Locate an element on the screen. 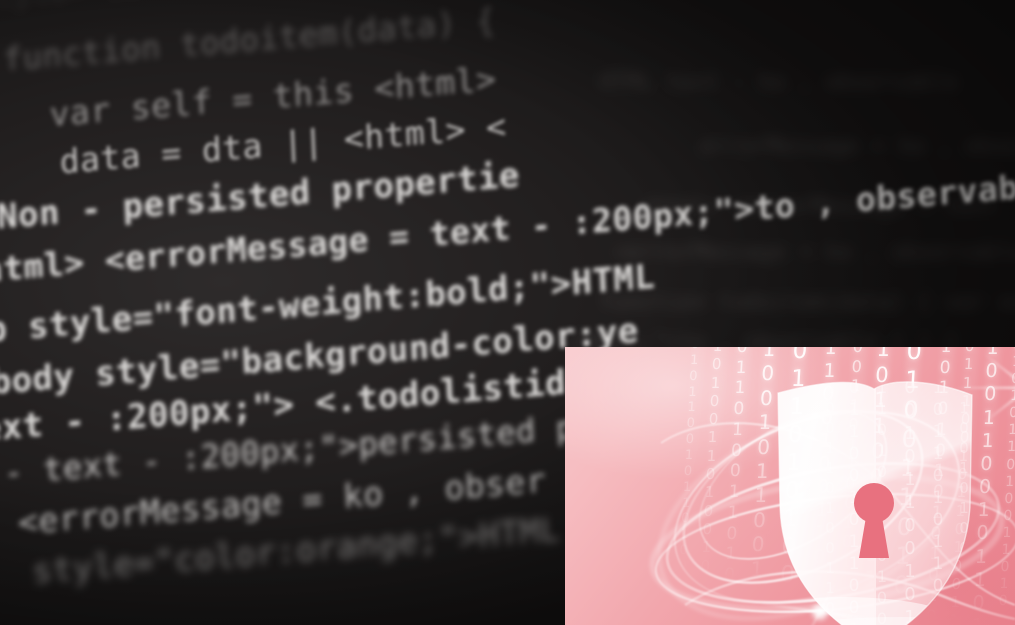 The image size is (1015, 625). code-line-far: function todoitem(data) { var self is located at coordinates (807, 302).